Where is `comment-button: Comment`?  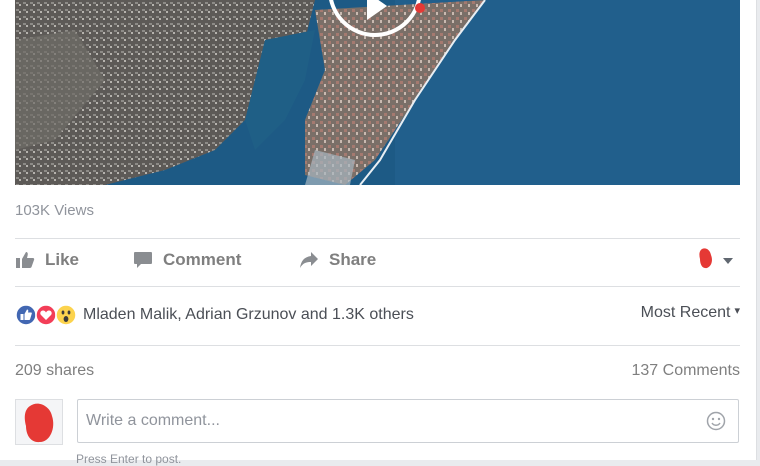 comment-button: Comment is located at coordinates (187, 260).